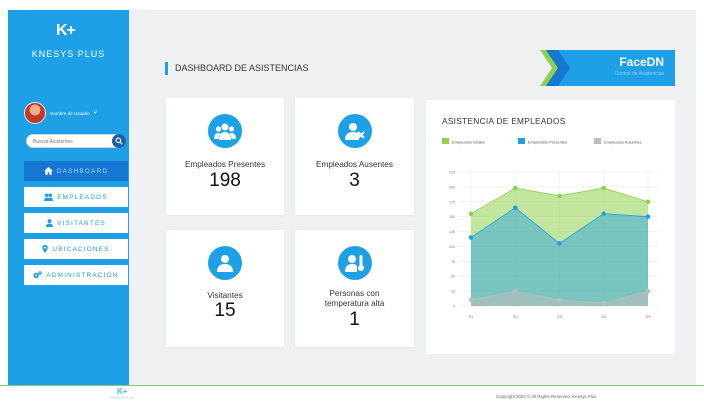  What do you see at coordinates (452, 232) in the screenshot?
I see `y-tick-label: 125` at bounding box center [452, 232].